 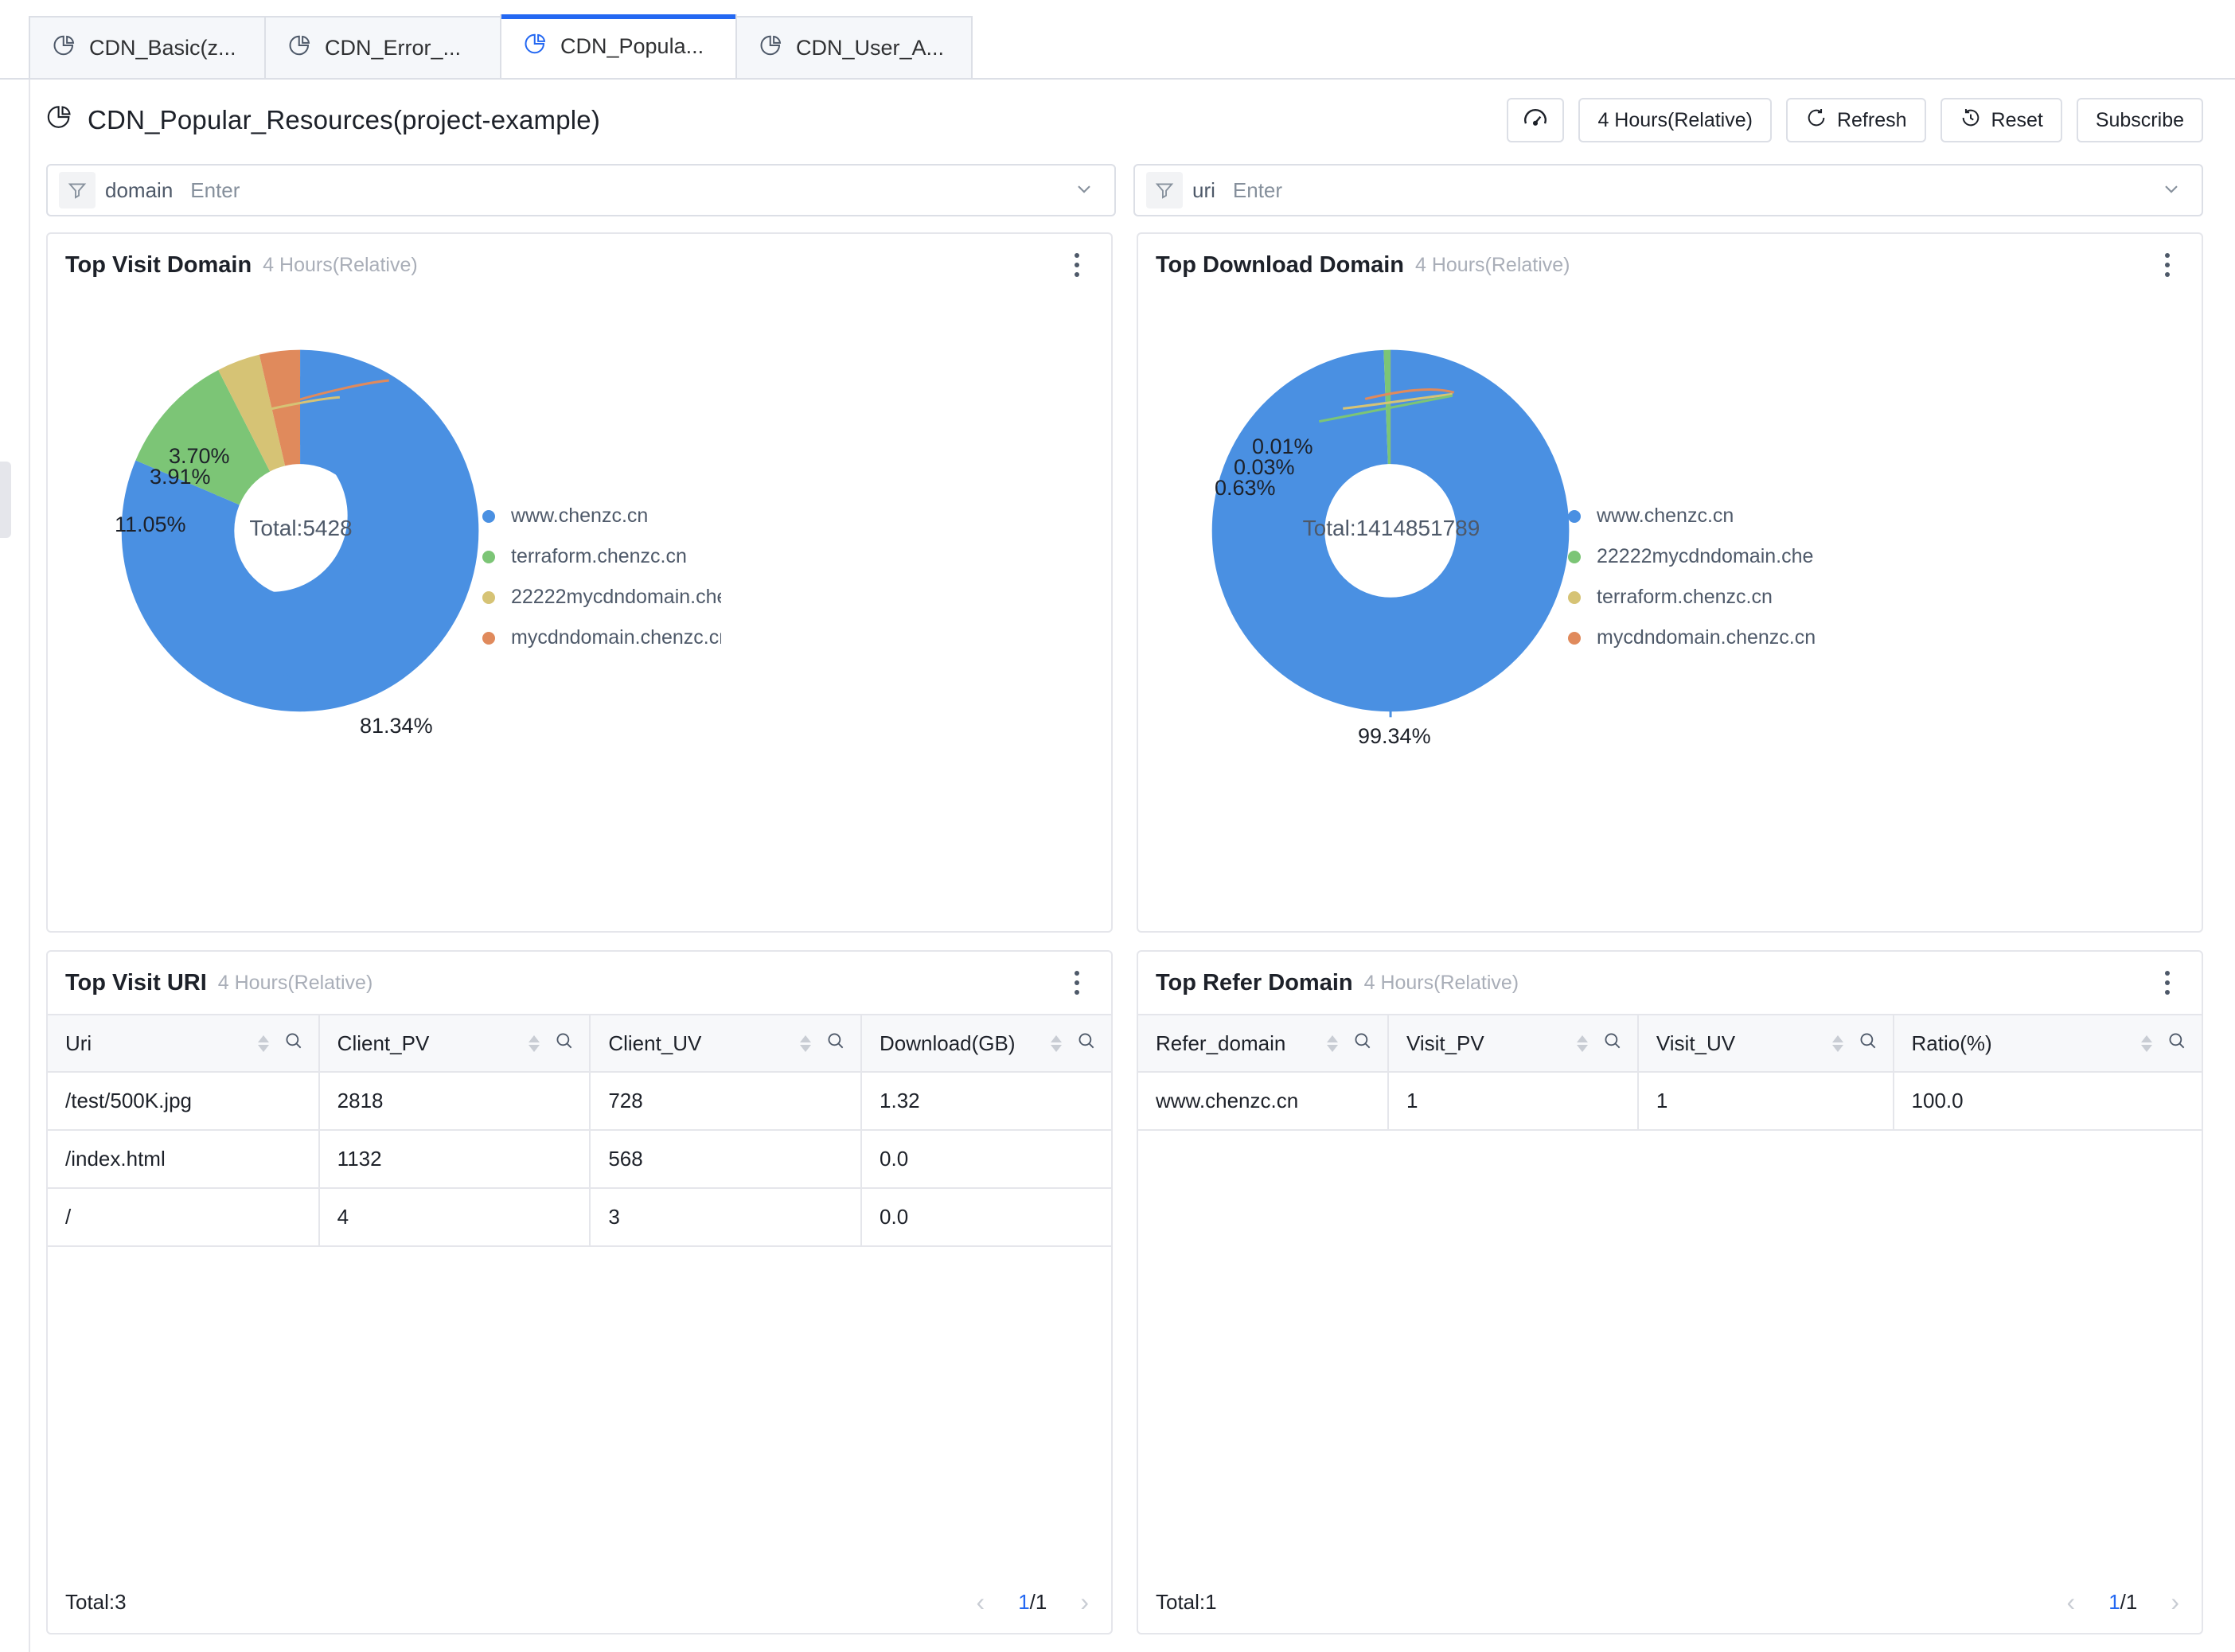 What do you see at coordinates (29, 866) in the screenshot?
I see `content-left-divider` at bounding box center [29, 866].